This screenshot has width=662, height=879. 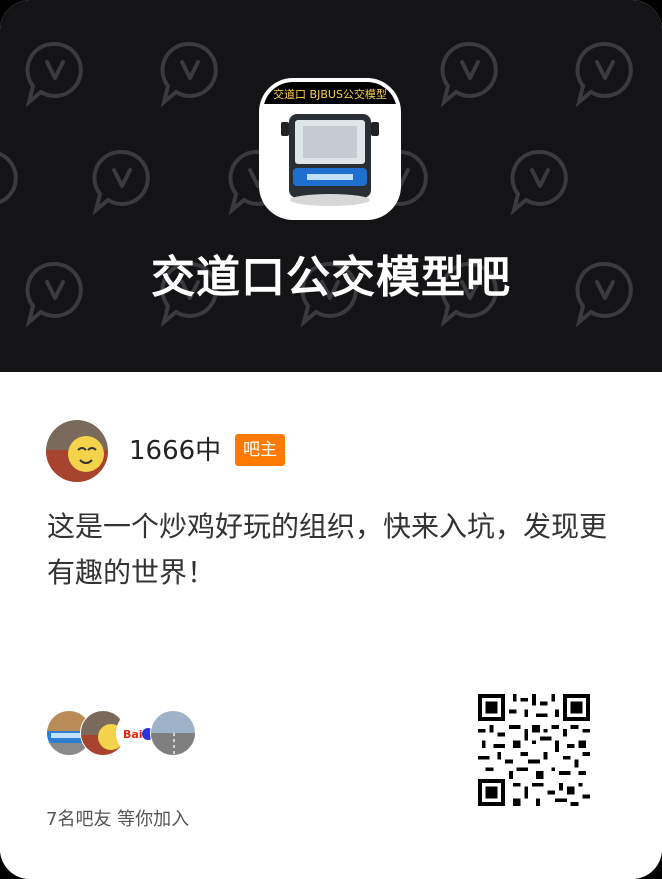 I want to click on forum-name: 交道口公交模型吧, so click(x=331, y=277).